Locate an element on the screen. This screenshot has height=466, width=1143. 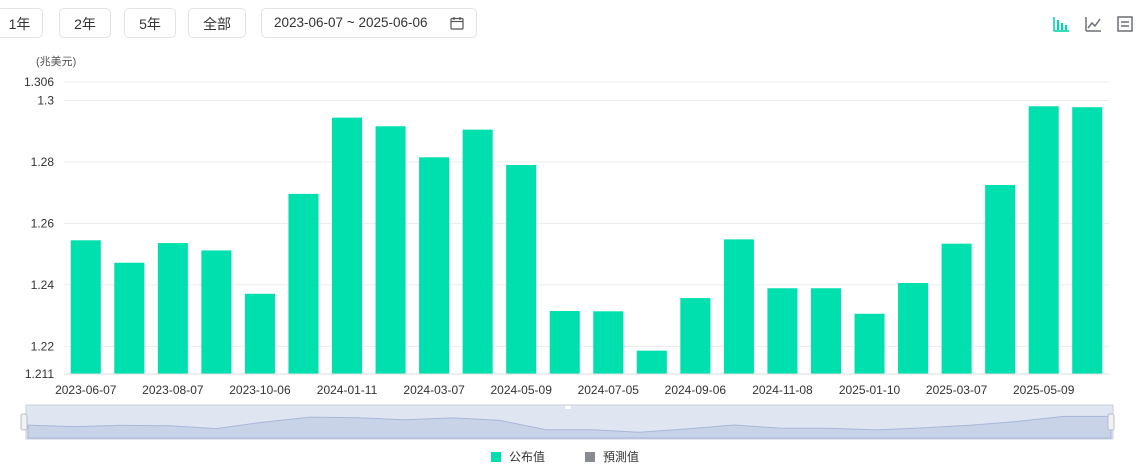
legend-item-forecast: 預測值 is located at coordinates (612, 456).